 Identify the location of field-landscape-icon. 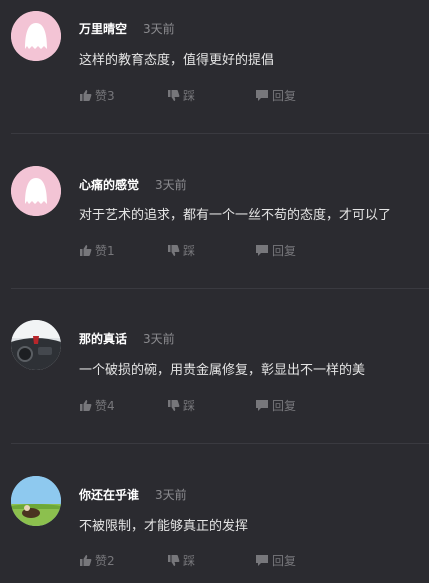
(36, 501).